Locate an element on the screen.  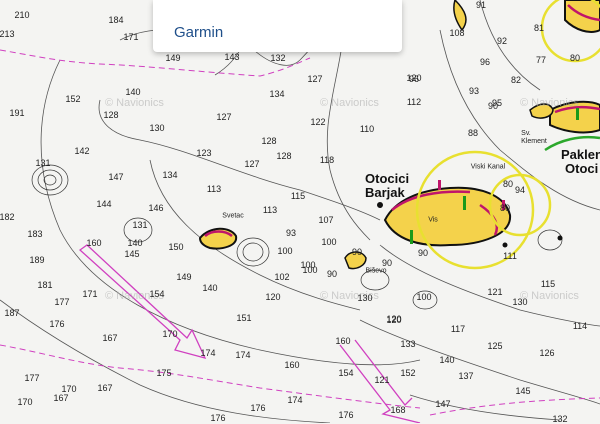
depth-sounding: 122 is located at coordinates (318, 122).